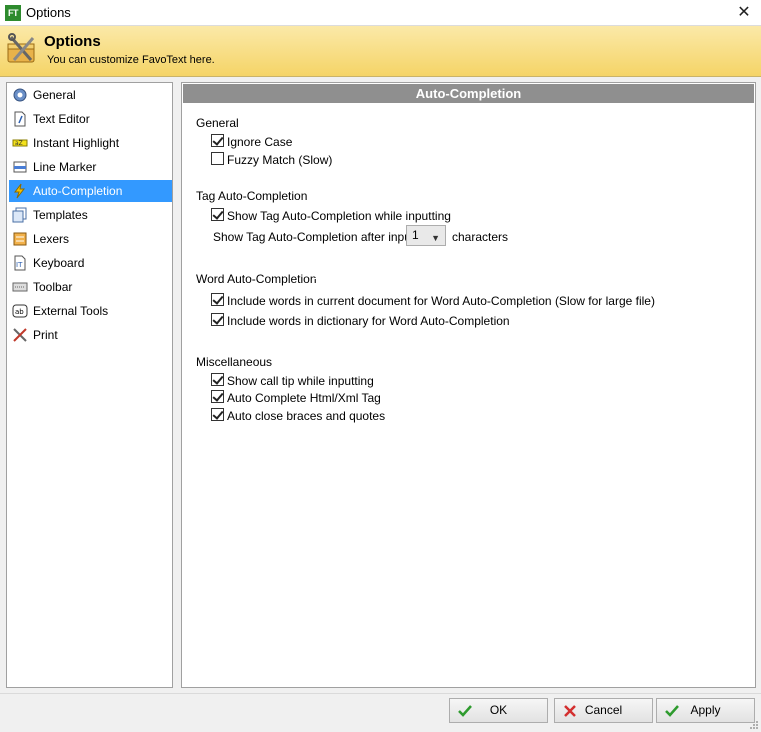  I want to click on apply-button-label: Apply, so click(705, 710).